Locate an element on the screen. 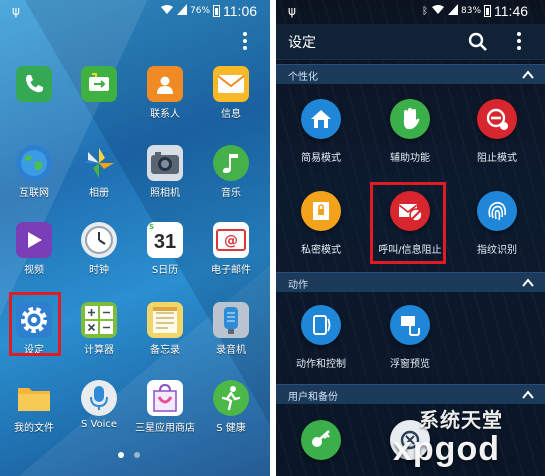 This screenshot has width=545, height=476. app-calculator: 计算器 is located at coordinates (99, 329).